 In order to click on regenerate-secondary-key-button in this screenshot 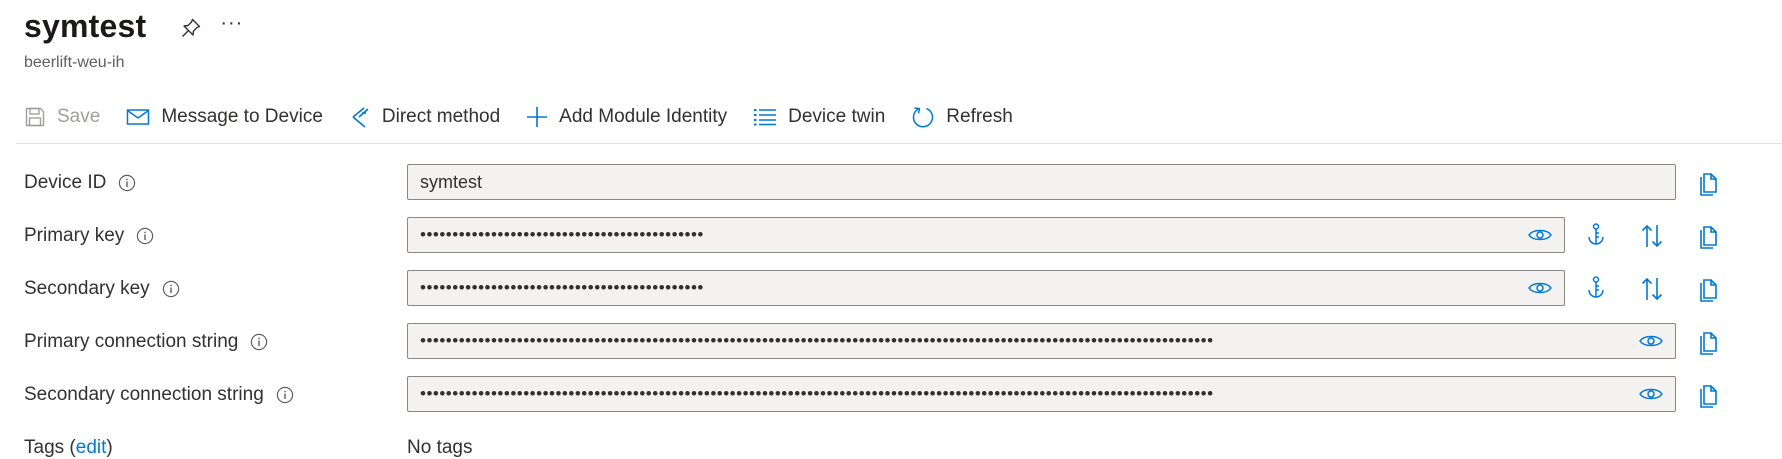, I will do `click(1596, 289)`.